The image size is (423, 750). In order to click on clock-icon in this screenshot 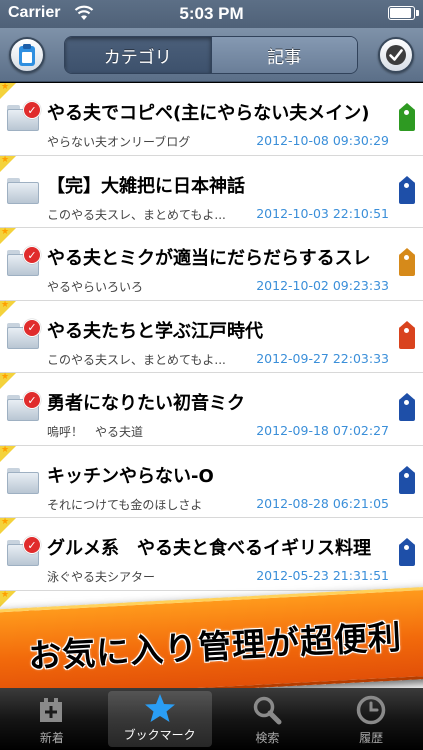, I will do `click(371, 710)`.